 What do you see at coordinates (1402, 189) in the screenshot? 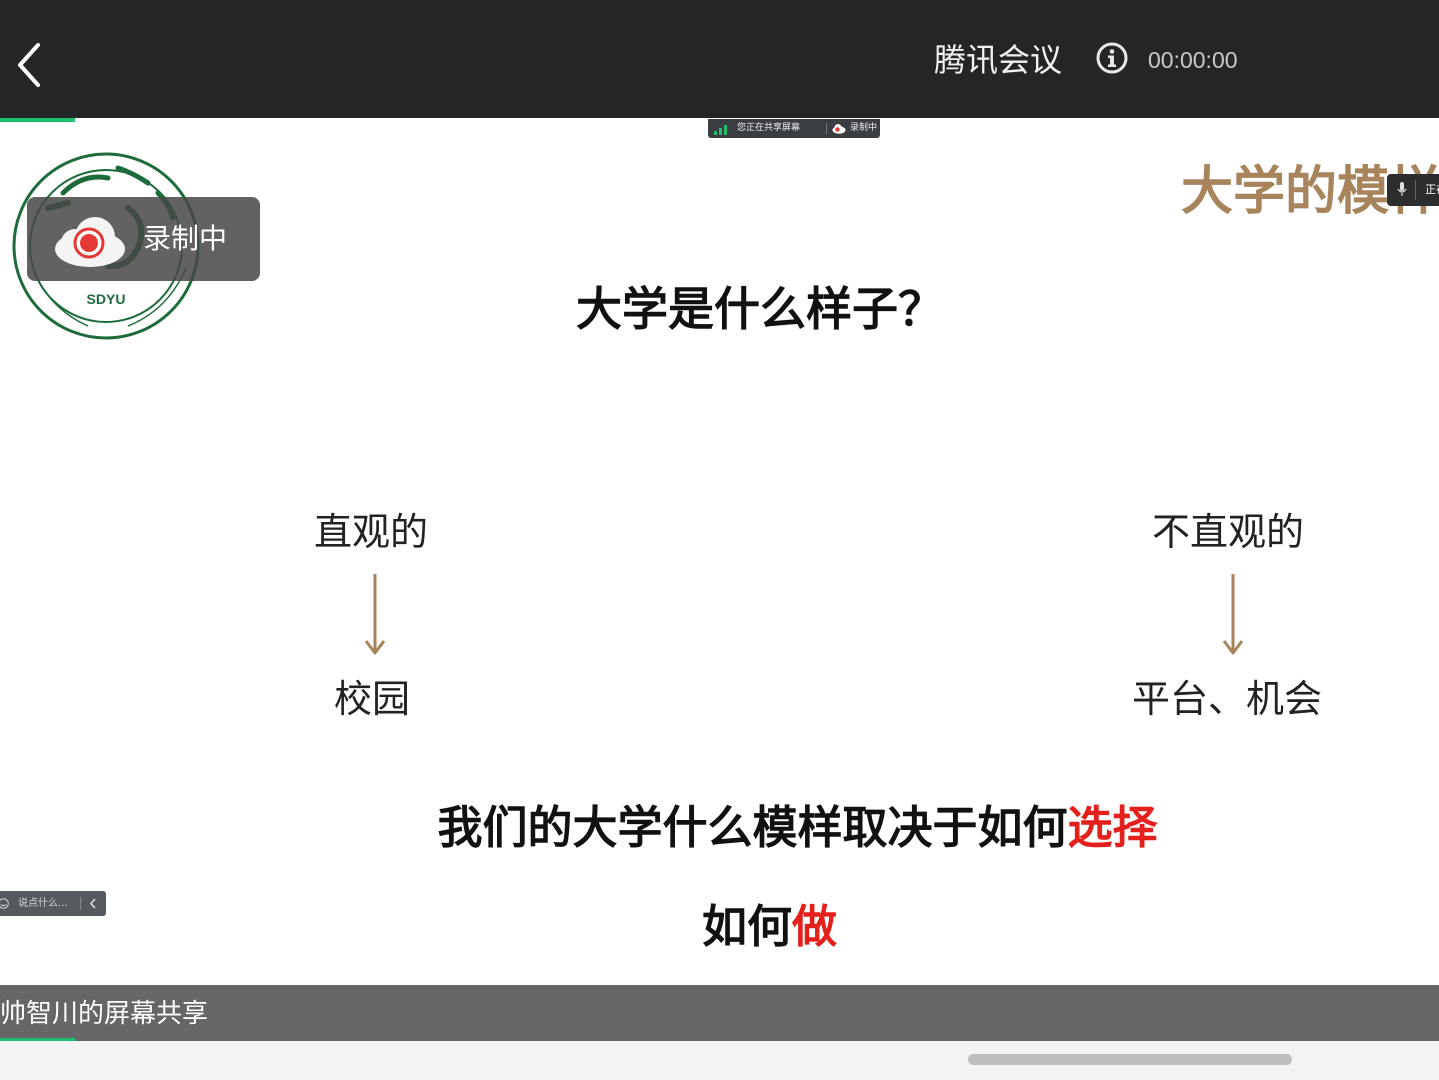
I see `microphone-icon` at bounding box center [1402, 189].